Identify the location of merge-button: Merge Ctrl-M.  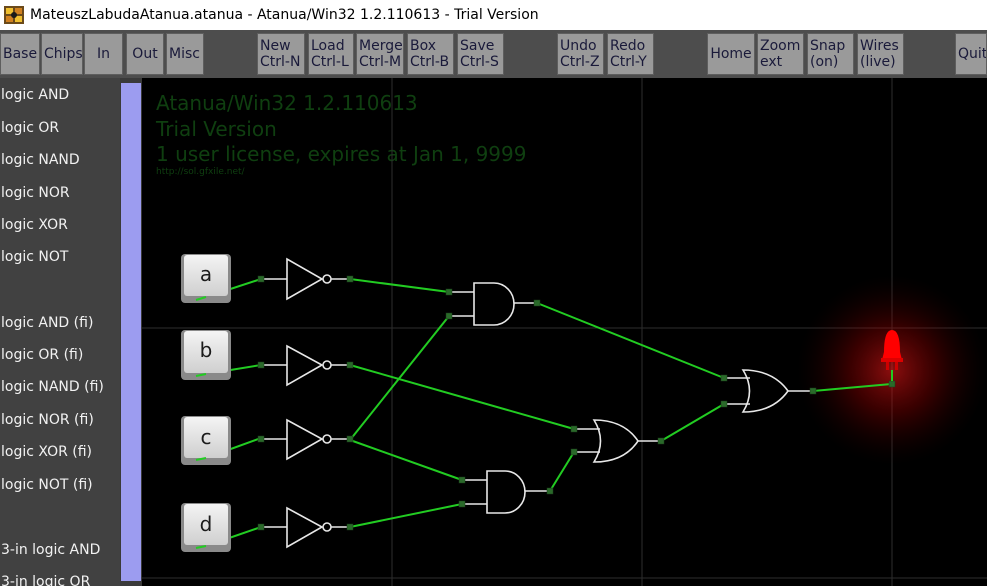
(380, 54).